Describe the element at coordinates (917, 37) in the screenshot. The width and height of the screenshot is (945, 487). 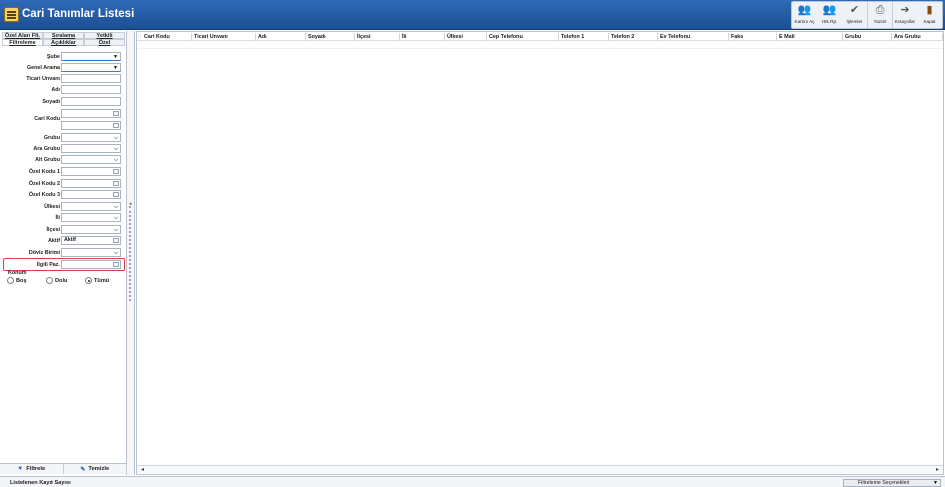
I see `column-header: Ara Grubu` at that location.